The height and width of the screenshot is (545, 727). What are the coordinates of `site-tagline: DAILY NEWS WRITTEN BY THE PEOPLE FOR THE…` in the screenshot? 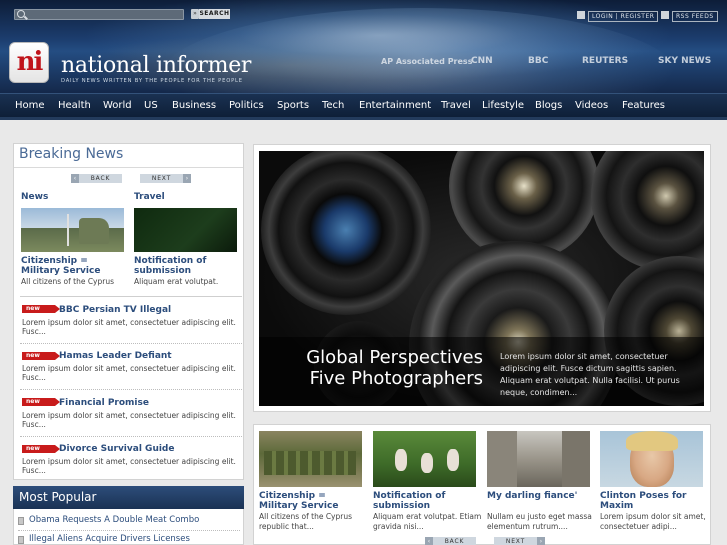 It's located at (152, 81).